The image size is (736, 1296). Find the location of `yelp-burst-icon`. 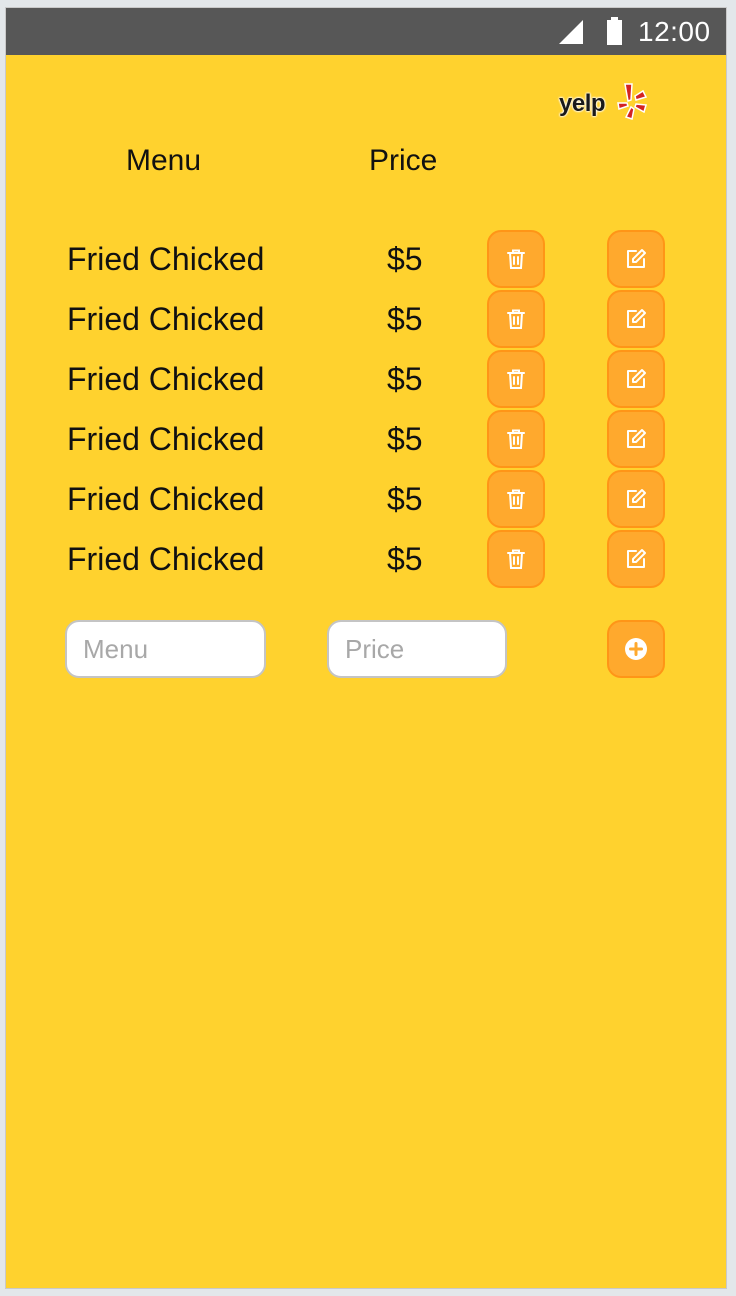

yelp-burst-icon is located at coordinates (632, 101).